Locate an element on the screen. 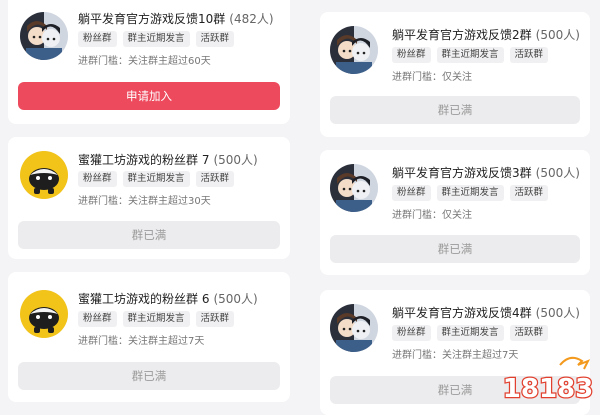 The image size is (600, 415). group-name: 躺平发育官方游戏反馈4群 is located at coordinates (462, 313).